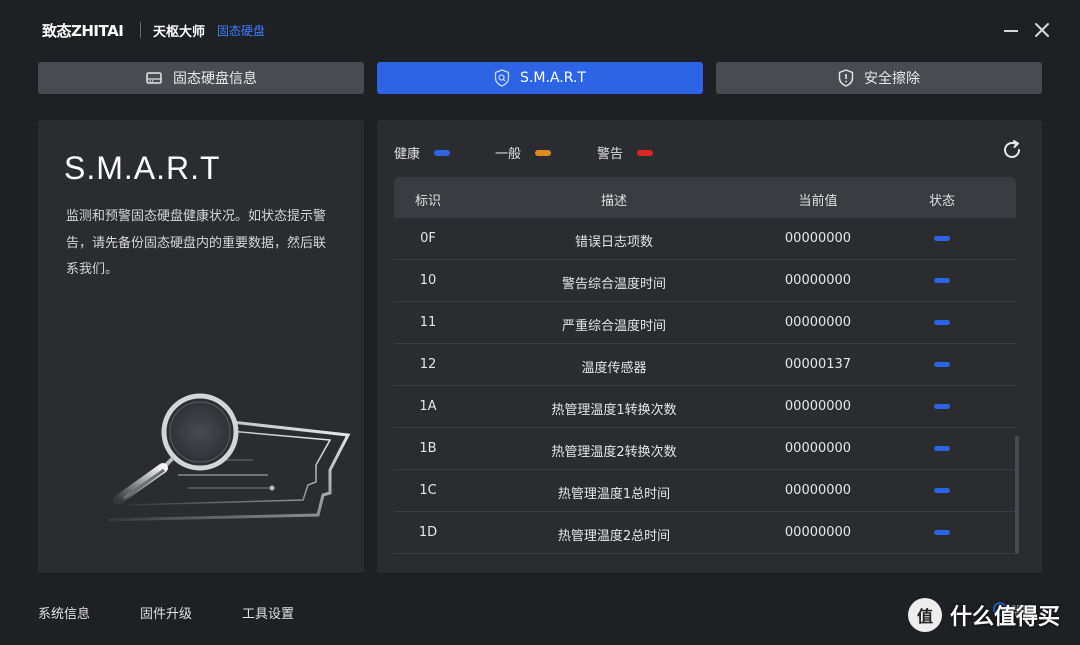  Describe the element at coordinates (613, 284) in the screenshot. I see `cell-description: 警告综合温度时间` at that location.